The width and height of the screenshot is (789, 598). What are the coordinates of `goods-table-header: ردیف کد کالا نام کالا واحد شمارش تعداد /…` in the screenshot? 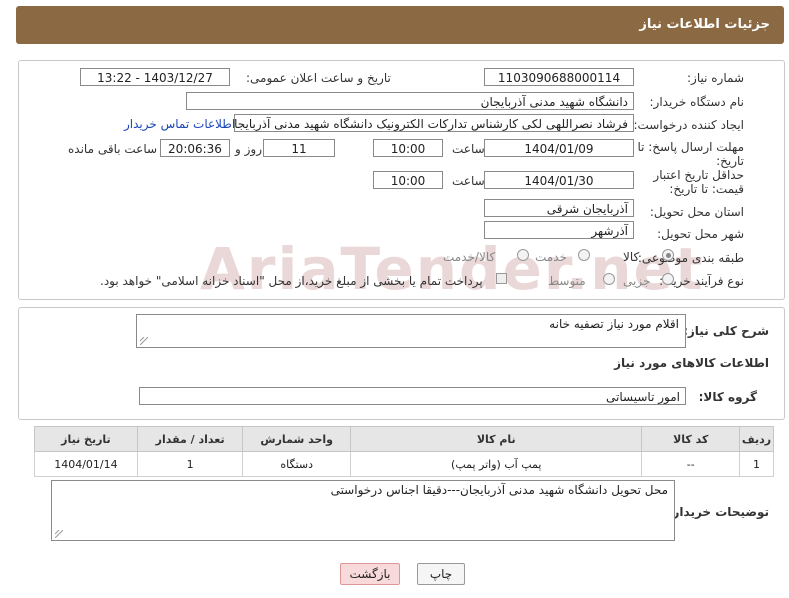 It's located at (404, 439).